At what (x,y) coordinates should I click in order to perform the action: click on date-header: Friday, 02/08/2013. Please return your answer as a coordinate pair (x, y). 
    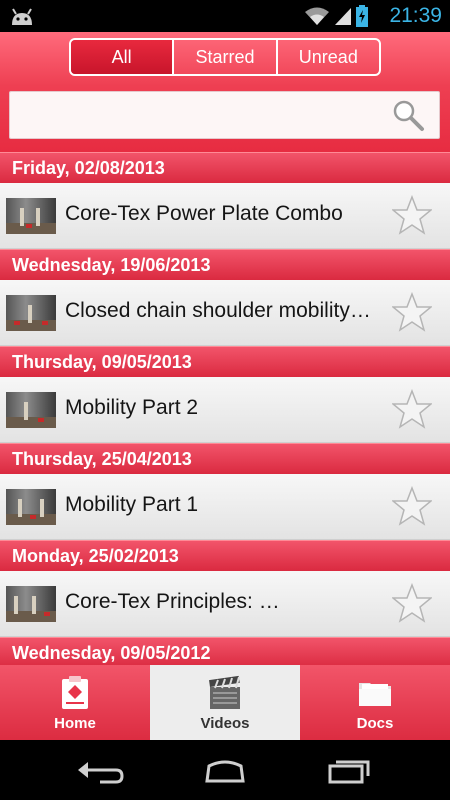
    Looking at the image, I should click on (225, 167).